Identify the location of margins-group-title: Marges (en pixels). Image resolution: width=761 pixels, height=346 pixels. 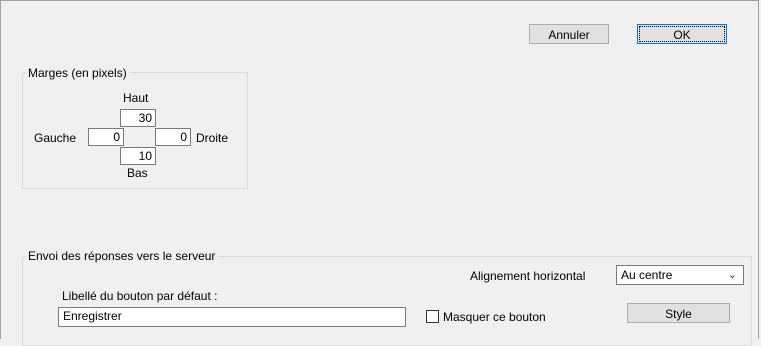
(77, 73).